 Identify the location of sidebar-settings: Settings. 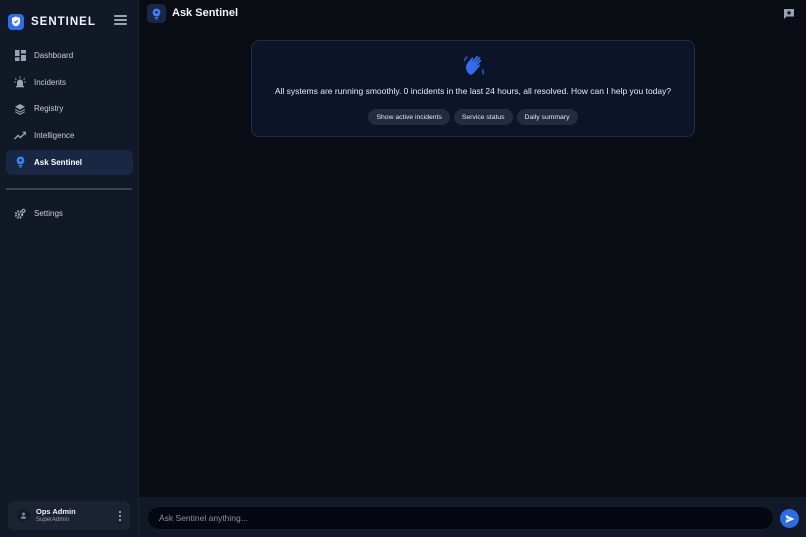
(69, 214).